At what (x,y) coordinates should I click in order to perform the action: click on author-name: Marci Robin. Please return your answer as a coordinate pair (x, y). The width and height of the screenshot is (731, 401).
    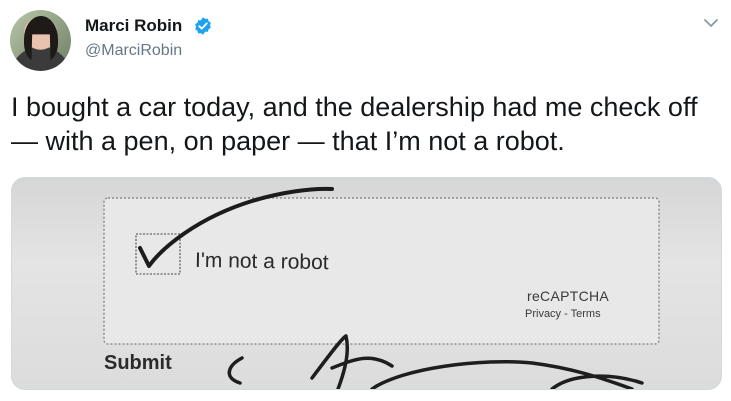
    Looking at the image, I should click on (133, 26).